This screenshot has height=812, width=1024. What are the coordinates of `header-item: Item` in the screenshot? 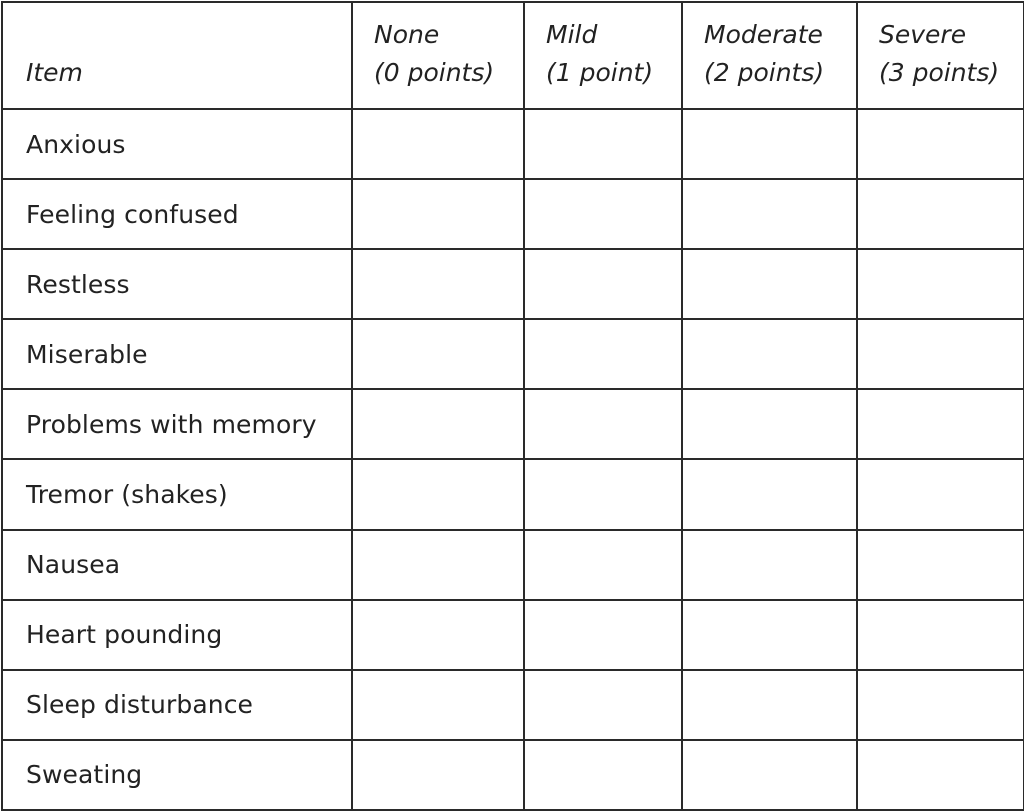 It's located at (177, 55).